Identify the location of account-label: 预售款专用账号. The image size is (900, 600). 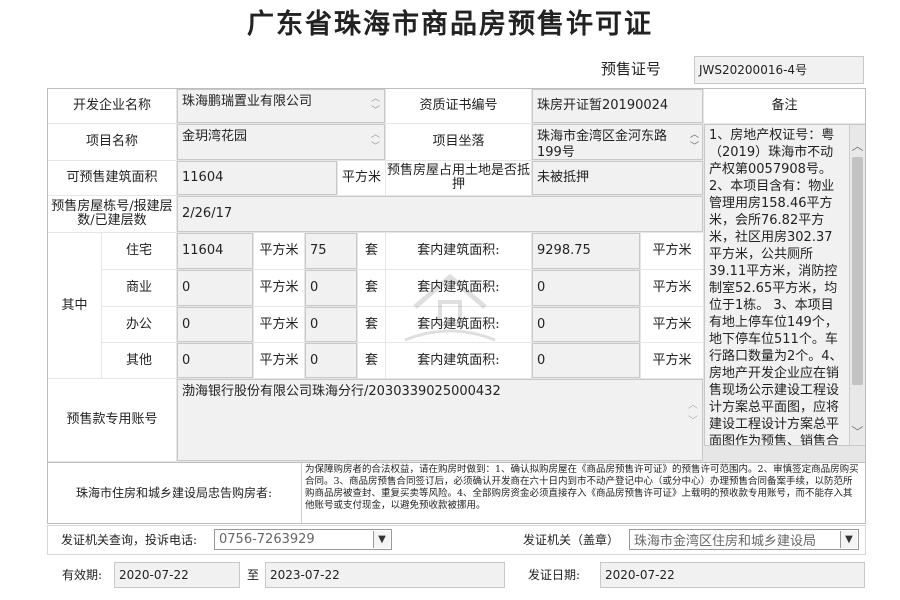
(112, 420).